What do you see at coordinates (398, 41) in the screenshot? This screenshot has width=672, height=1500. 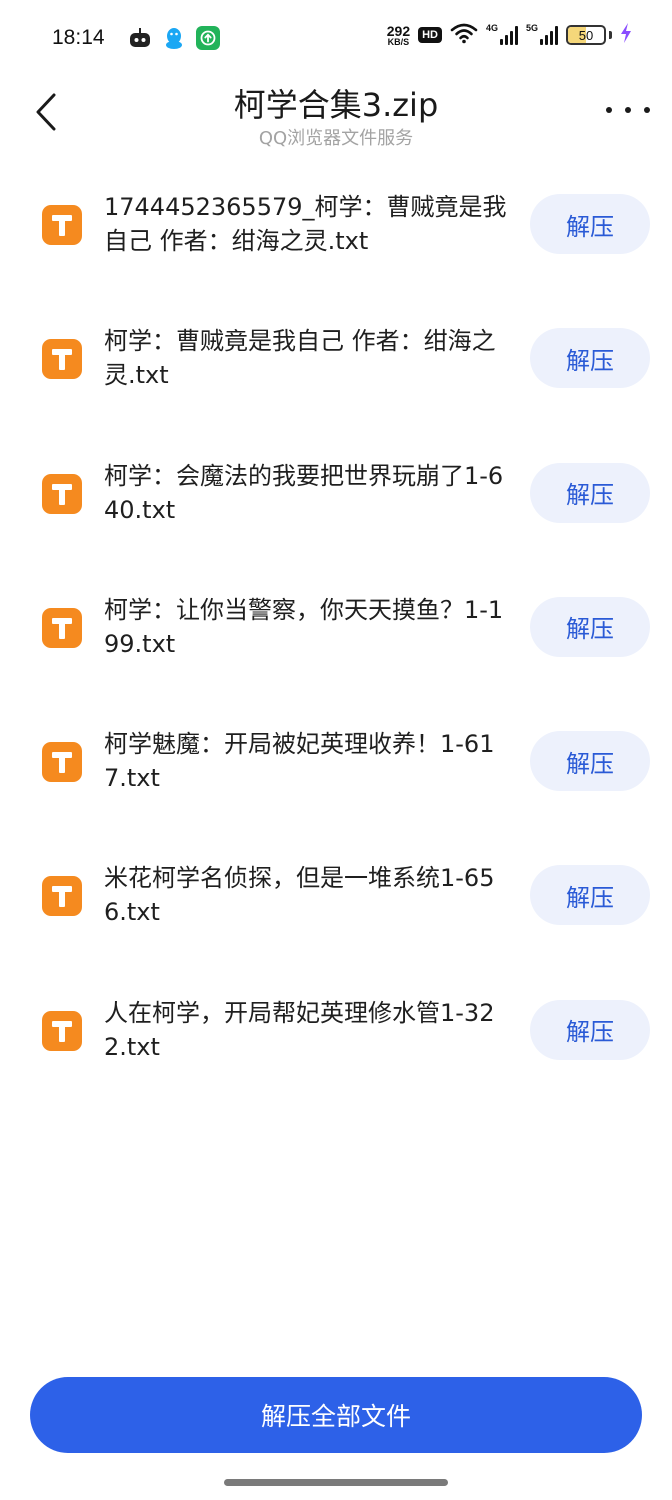 I see `network-speed-unit: KB/S` at bounding box center [398, 41].